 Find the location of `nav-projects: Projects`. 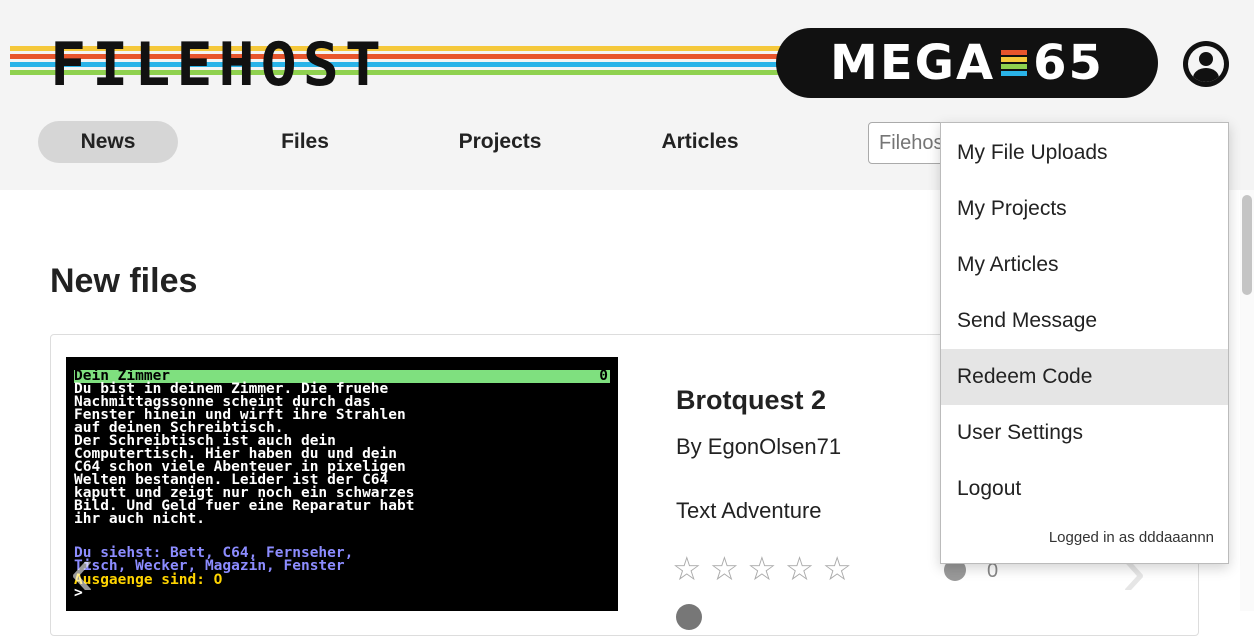

nav-projects: Projects is located at coordinates (500, 142).